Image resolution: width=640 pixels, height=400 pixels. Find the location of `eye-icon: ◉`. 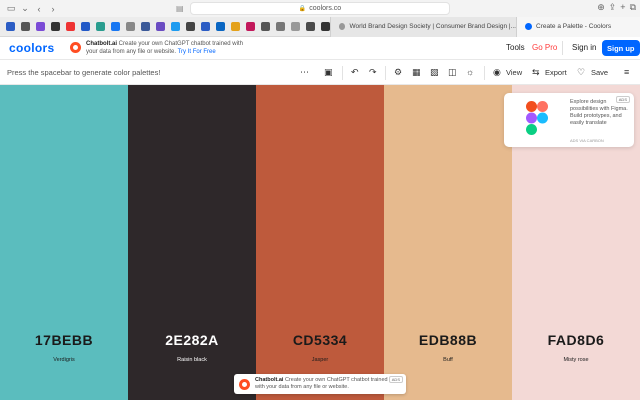

eye-icon: ◉ is located at coordinates (497, 72).